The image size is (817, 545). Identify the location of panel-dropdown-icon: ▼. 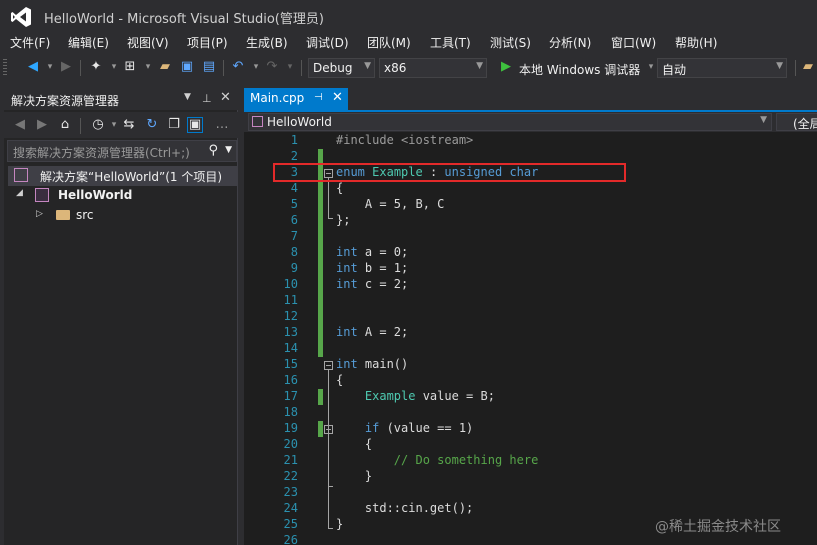
(187, 97).